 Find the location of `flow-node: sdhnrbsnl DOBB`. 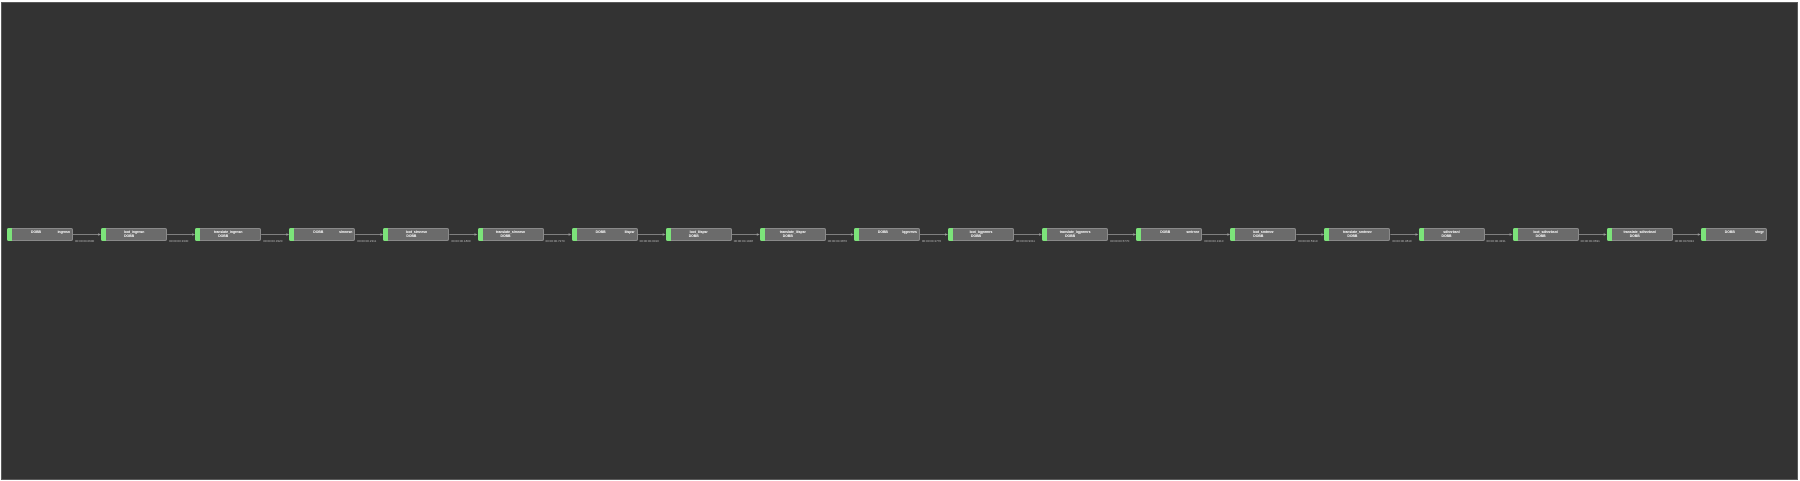

flow-node: sdhnrbsnl DOBB is located at coordinates (1451, 234).